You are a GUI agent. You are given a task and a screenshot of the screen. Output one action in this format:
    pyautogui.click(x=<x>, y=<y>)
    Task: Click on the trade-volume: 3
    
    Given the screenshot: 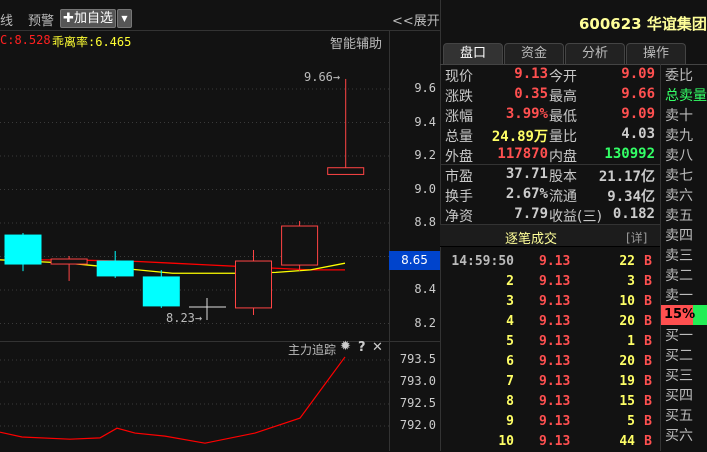 What is the action you would take?
    pyautogui.click(x=631, y=281)
    